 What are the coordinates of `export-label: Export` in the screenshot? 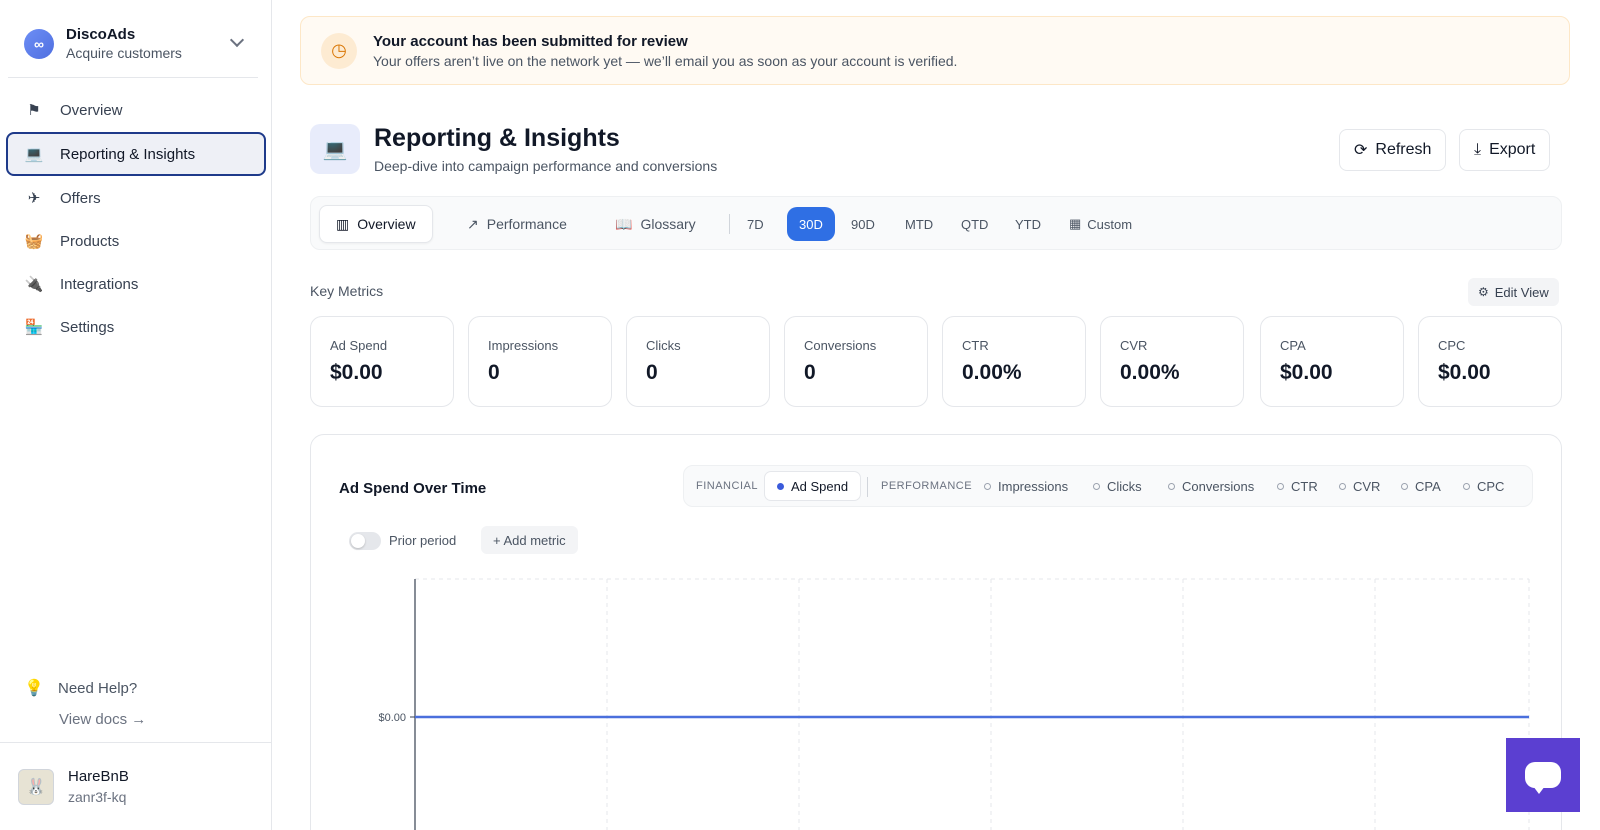 It's located at (1512, 149).